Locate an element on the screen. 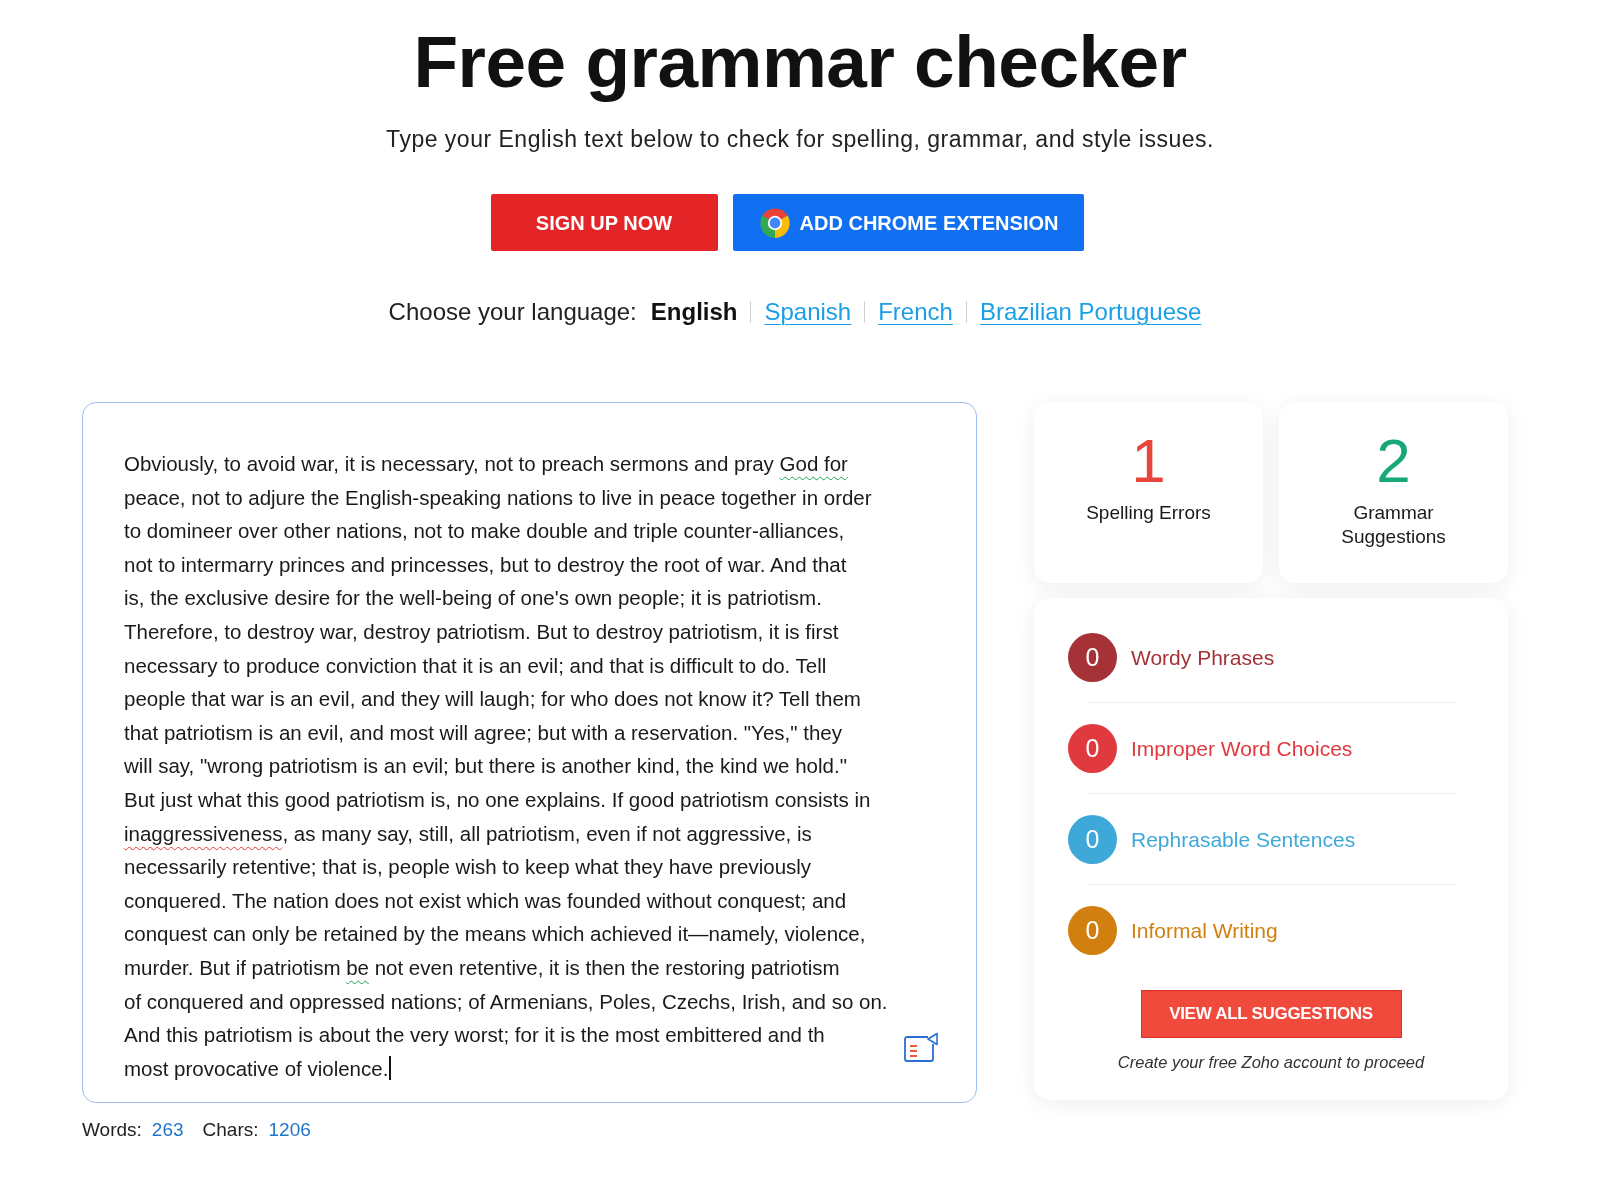 The height and width of the screenshot is (1182, 1600). sign-up-button: SIGN UP NOW is located at coordinates (604, 222).